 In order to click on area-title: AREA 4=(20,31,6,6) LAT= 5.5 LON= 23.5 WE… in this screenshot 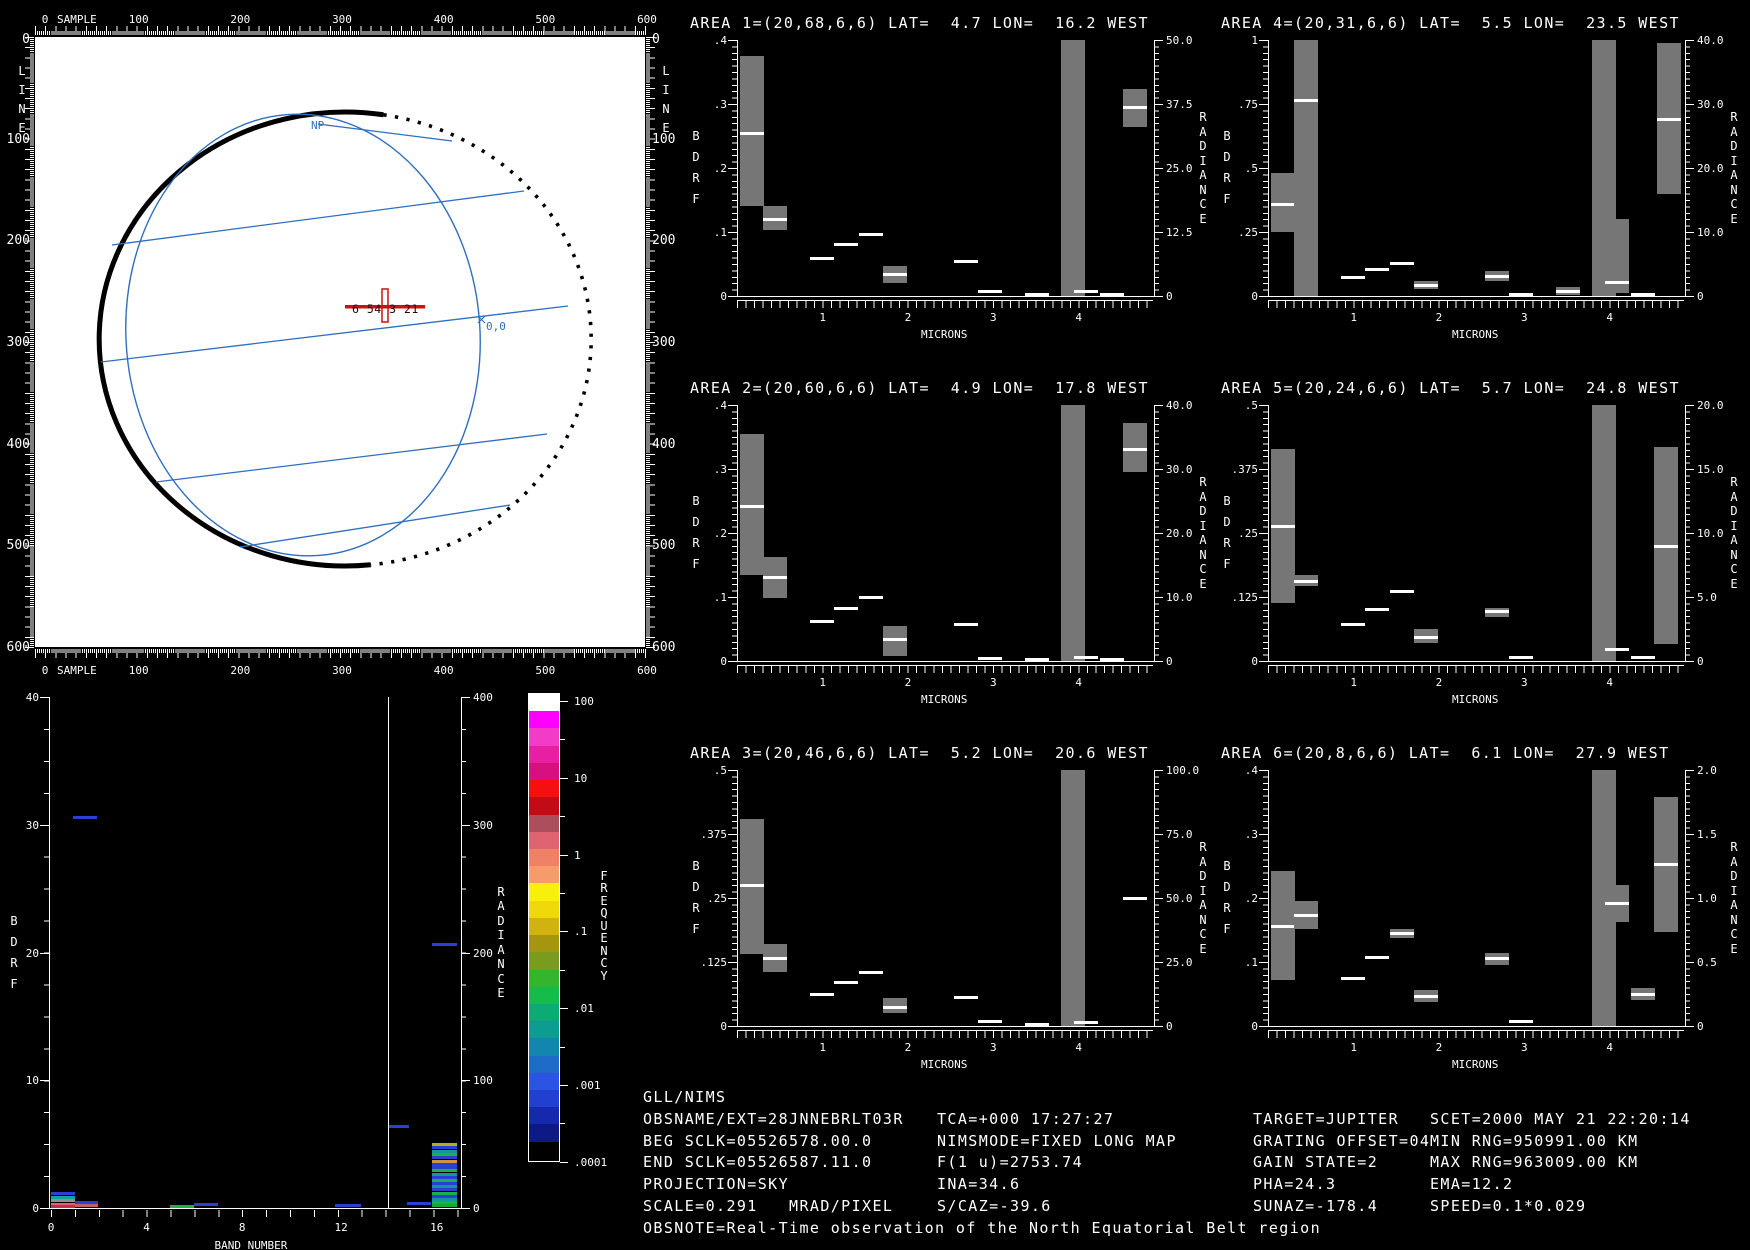, I will do `click(1450, 23)`.